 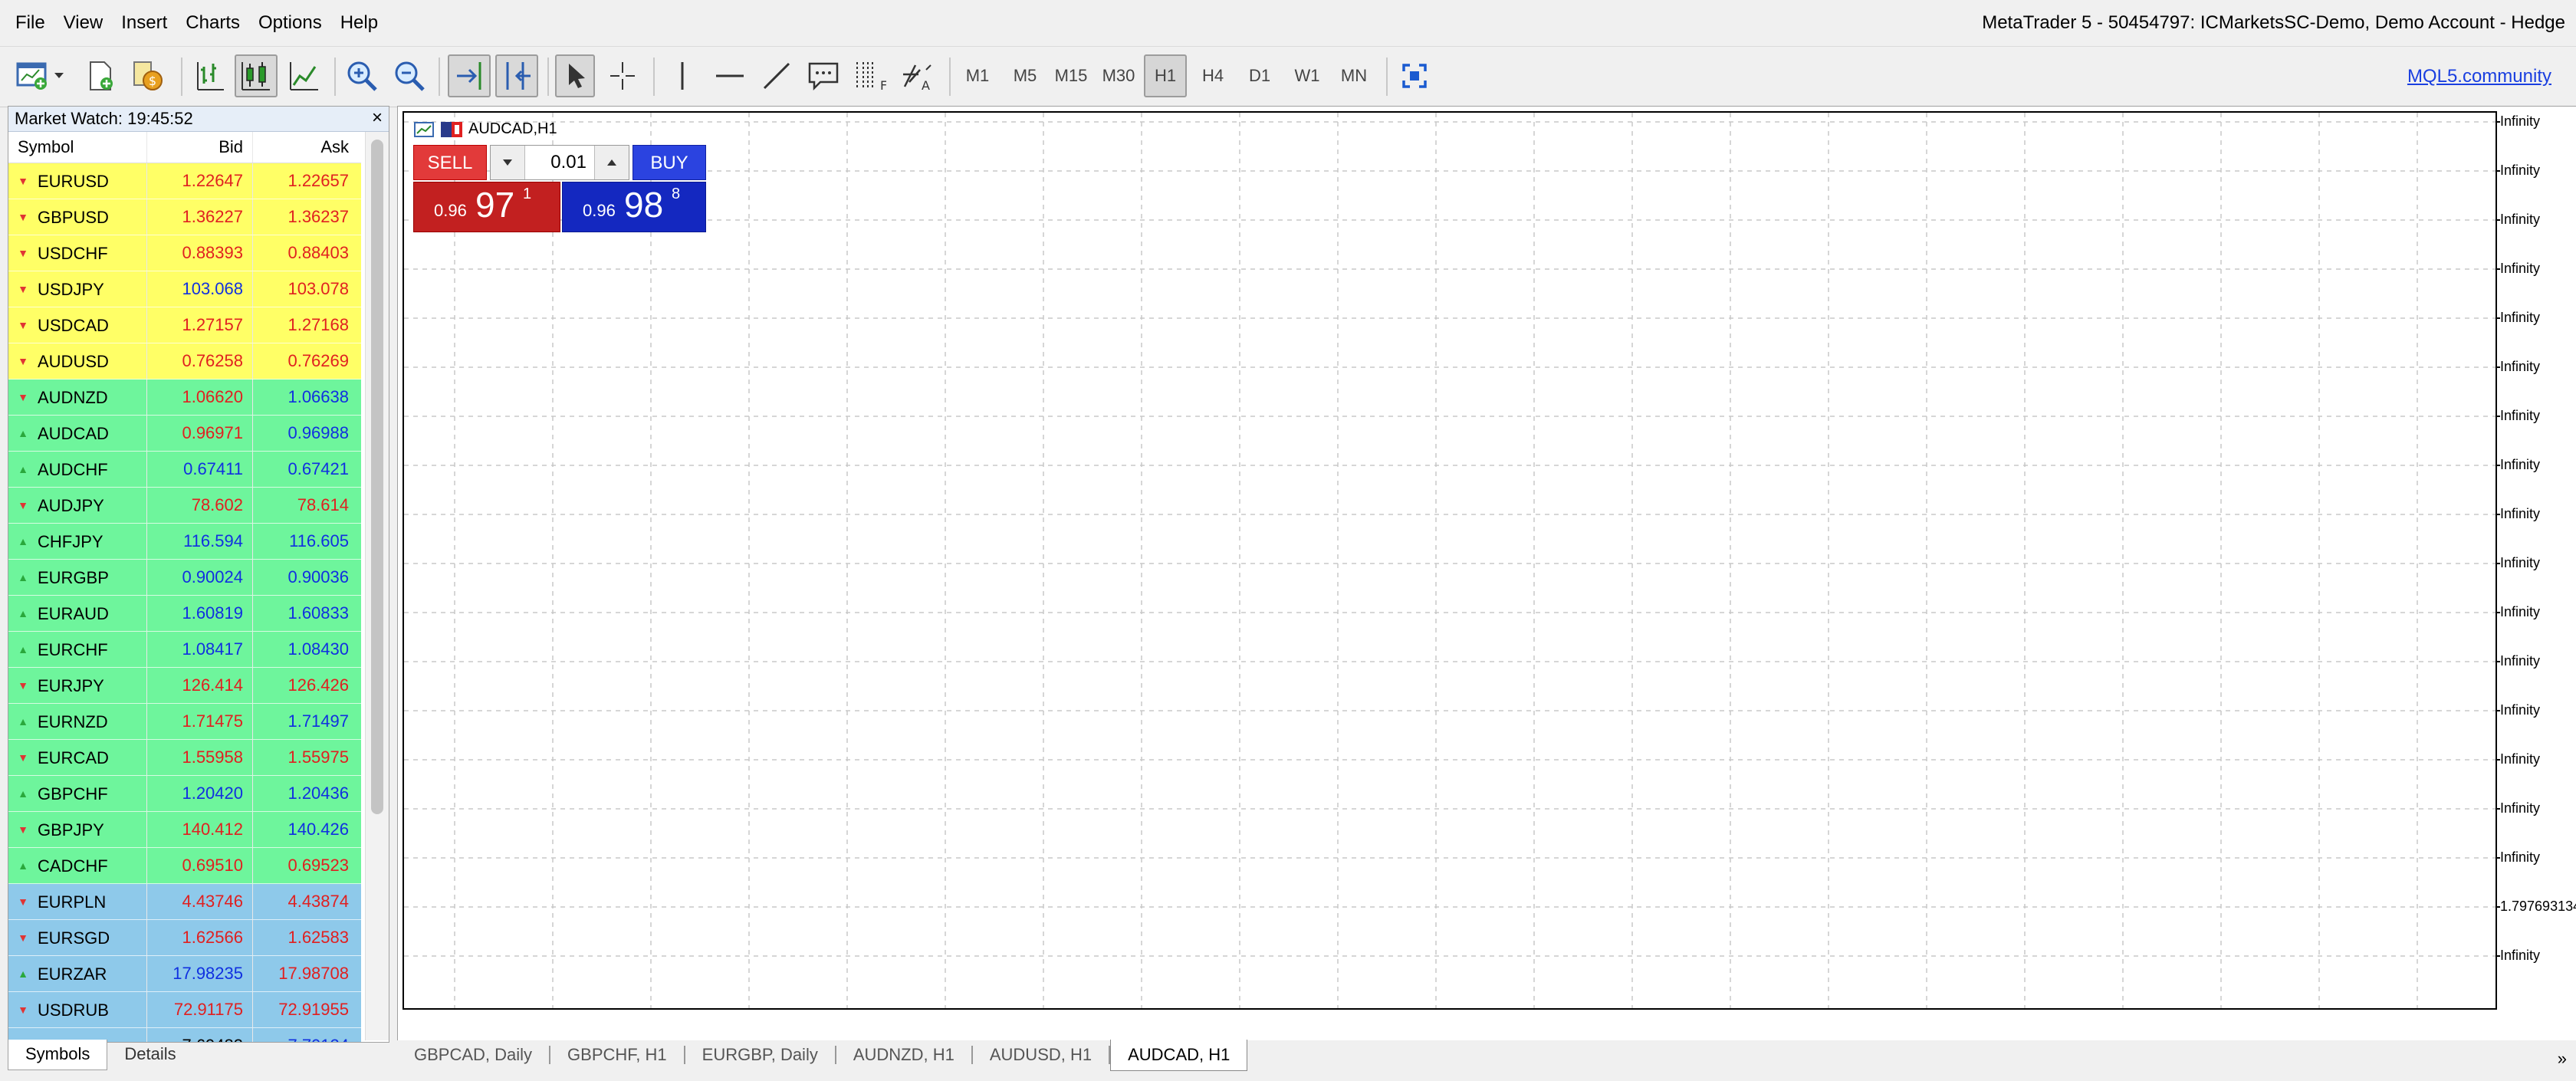 What do you see at coordinates (644, 205) in the screenshot?
I see `buy-price-pips: 98` at bounding box center [644, 205].